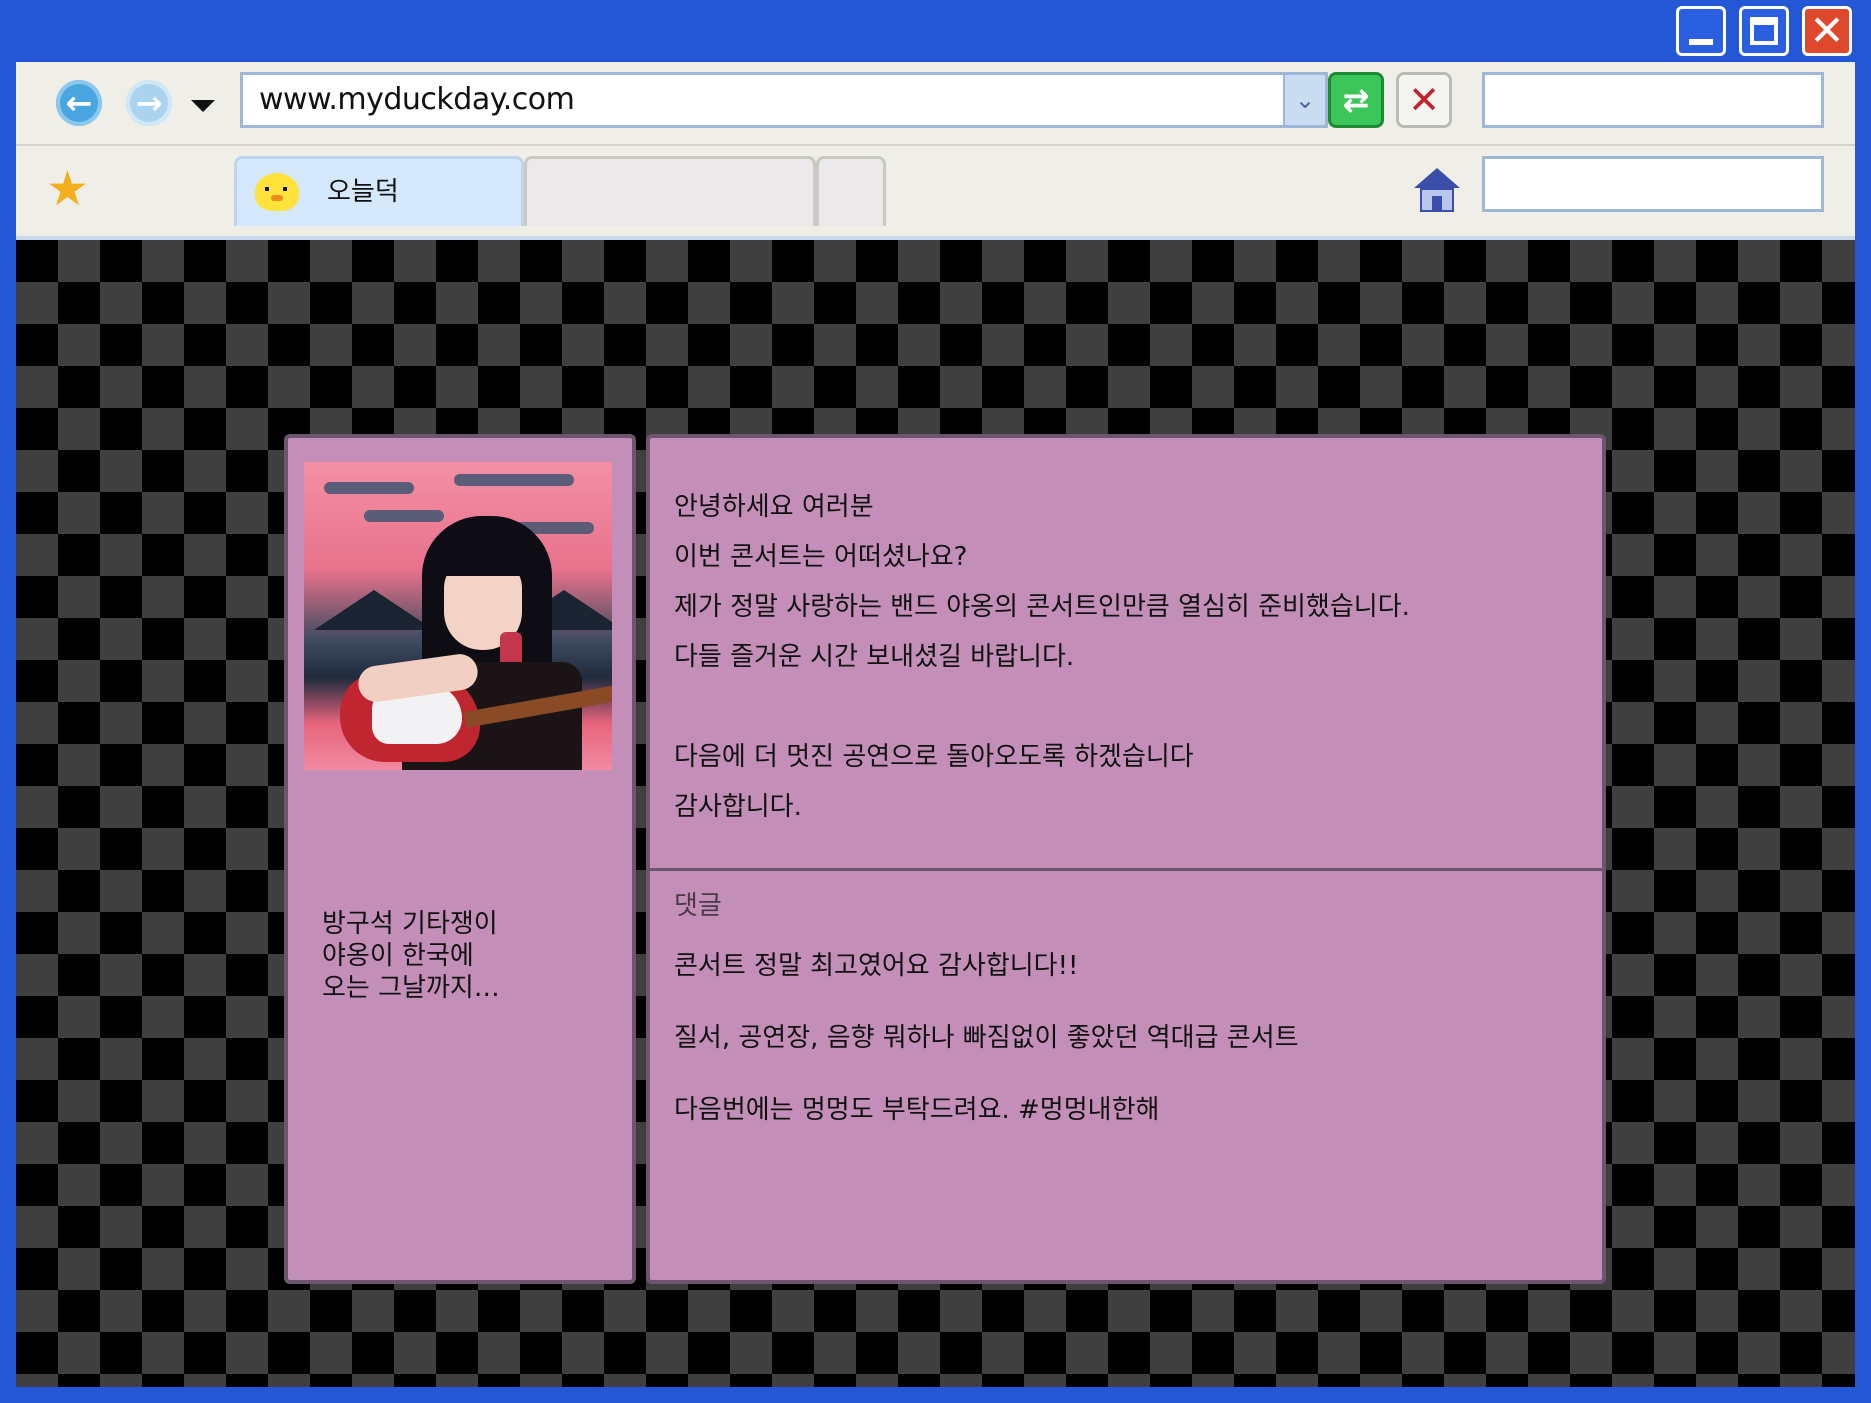 The height and width of the screenshot is (1403, 1871). Describe the element at coordinates (935, 31) in the screenshot. I see `title-bar: ✕` at that location.